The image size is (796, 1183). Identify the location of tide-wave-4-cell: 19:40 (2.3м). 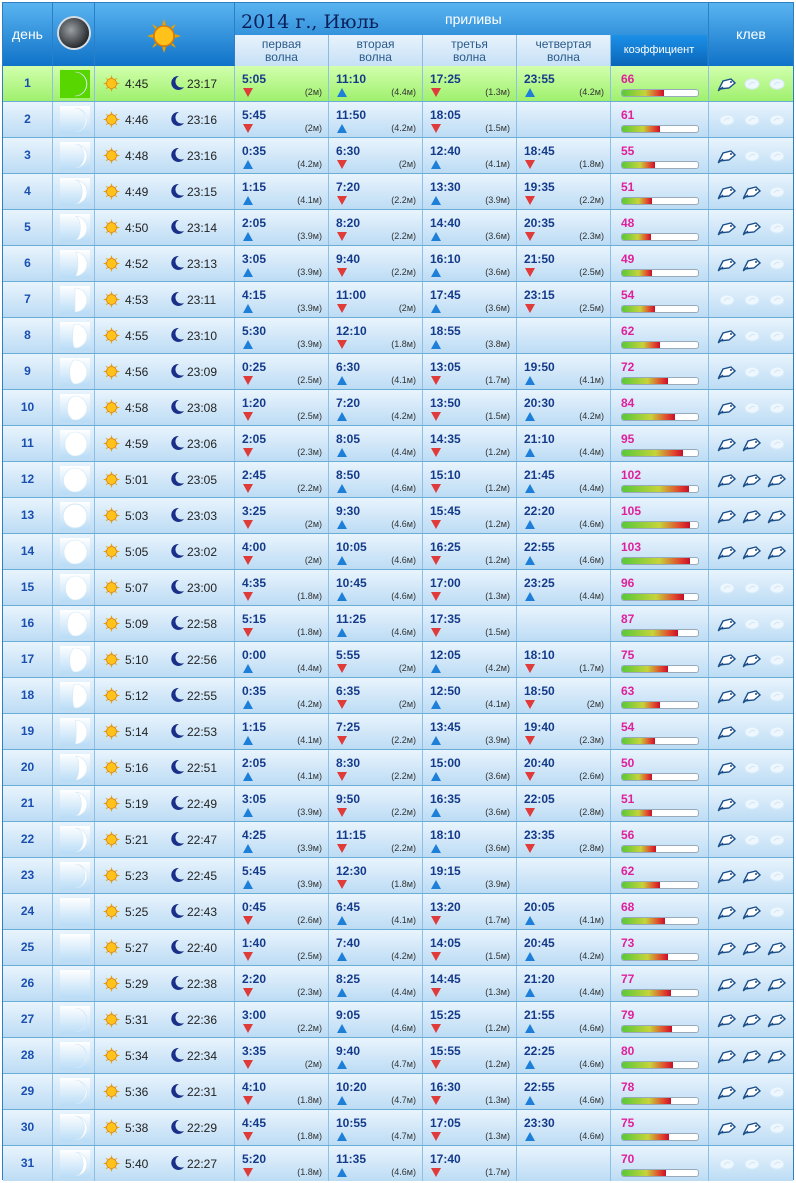
(564, 731).